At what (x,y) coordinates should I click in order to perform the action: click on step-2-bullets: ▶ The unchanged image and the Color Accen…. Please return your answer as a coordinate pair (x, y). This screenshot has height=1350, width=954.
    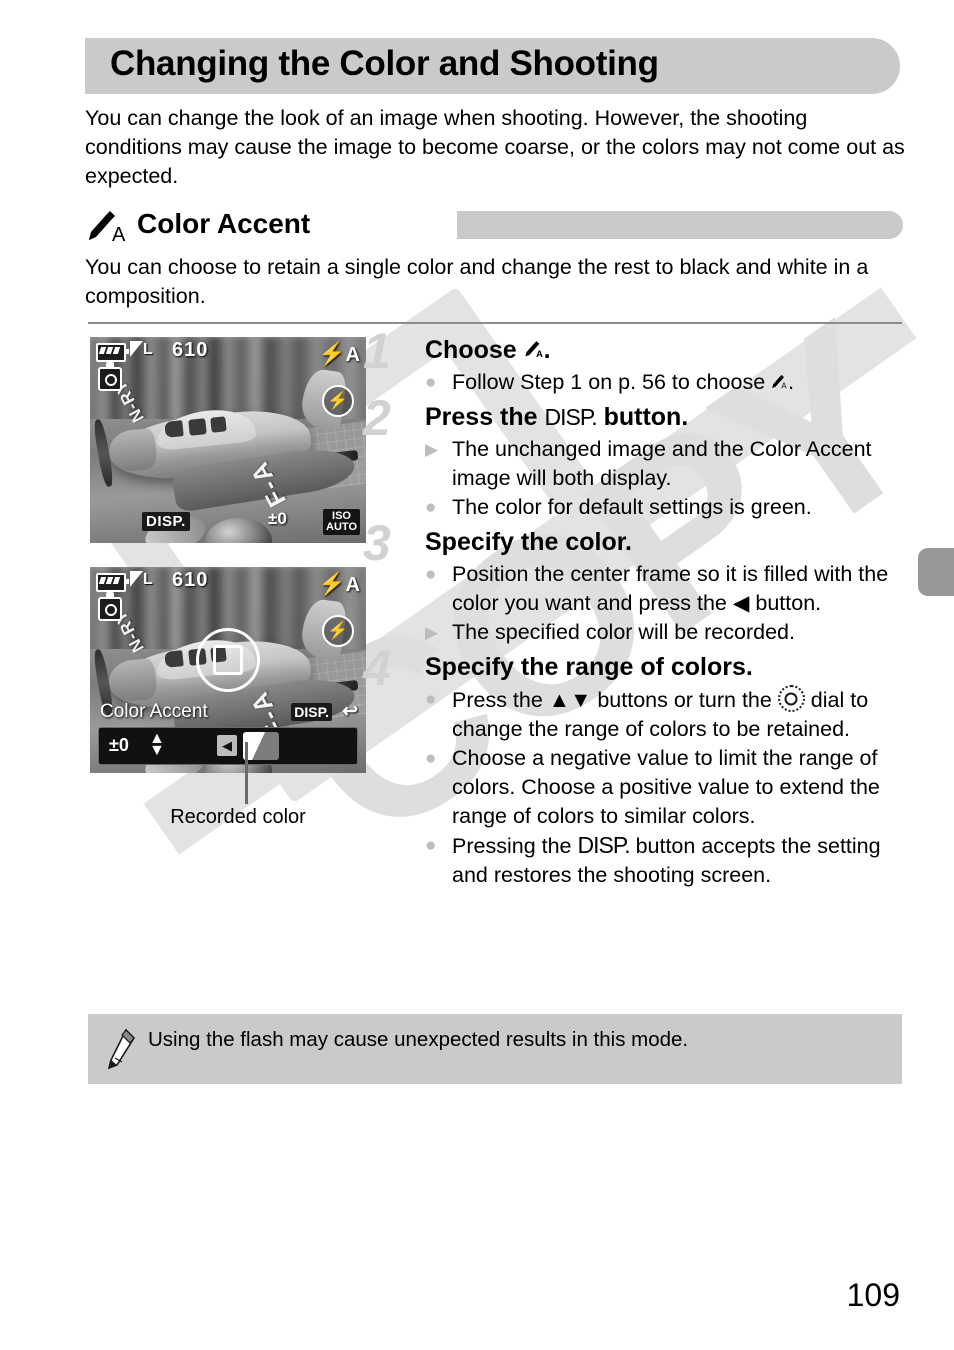
    Looking at the image, I should click on (667, 478).